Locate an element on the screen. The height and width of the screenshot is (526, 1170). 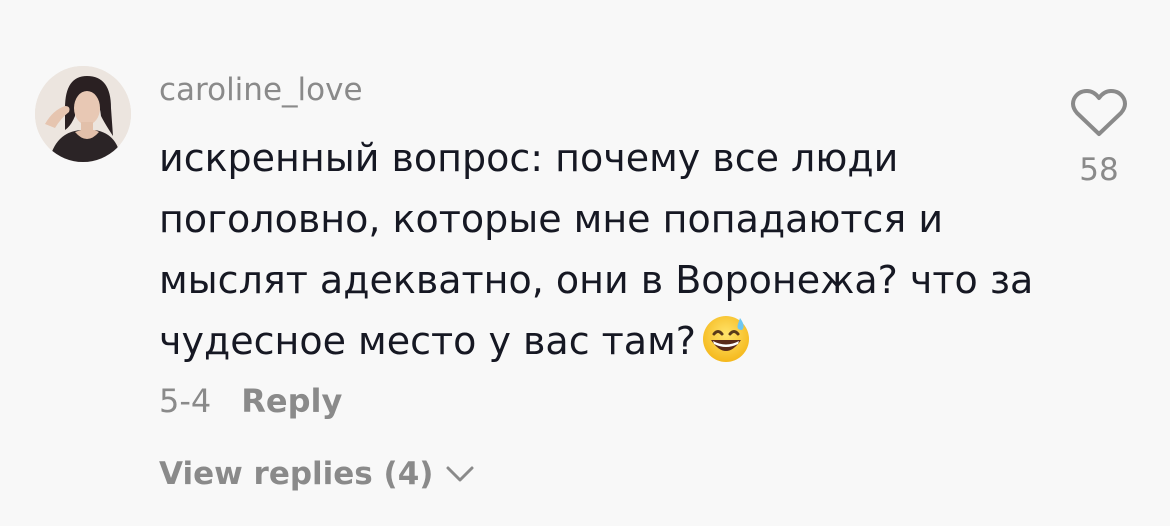
heart-icon is located at coordinates (1099, 115).